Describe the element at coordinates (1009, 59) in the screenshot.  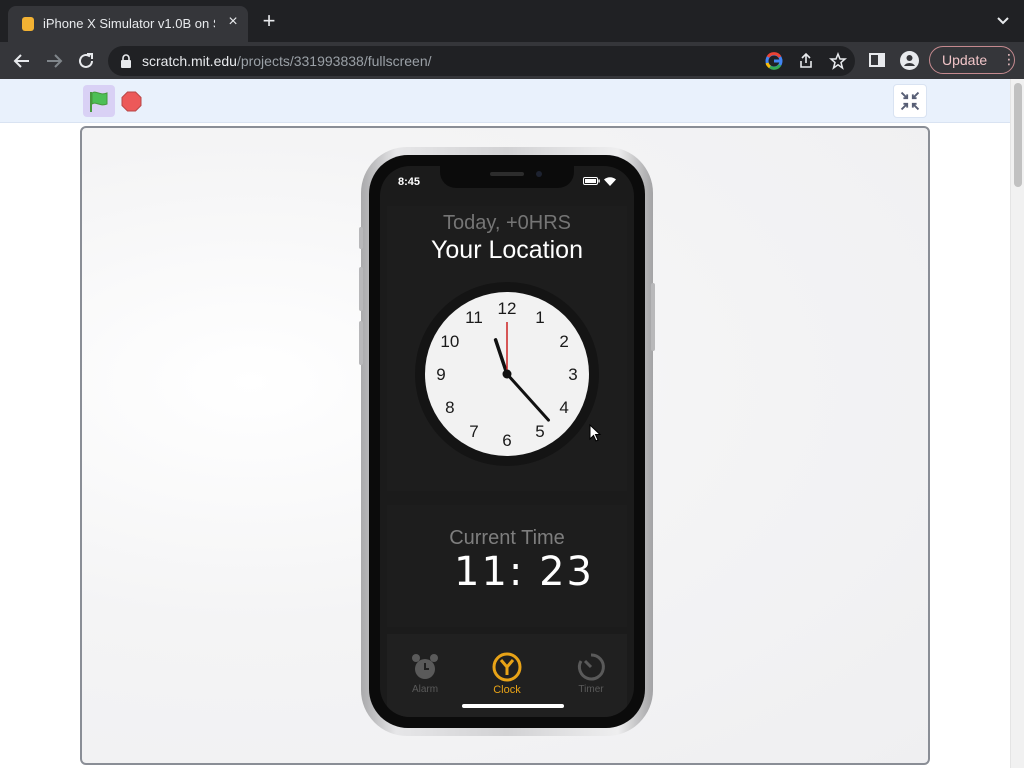
I see `kebab-menu-icon: ⋮` at that location.